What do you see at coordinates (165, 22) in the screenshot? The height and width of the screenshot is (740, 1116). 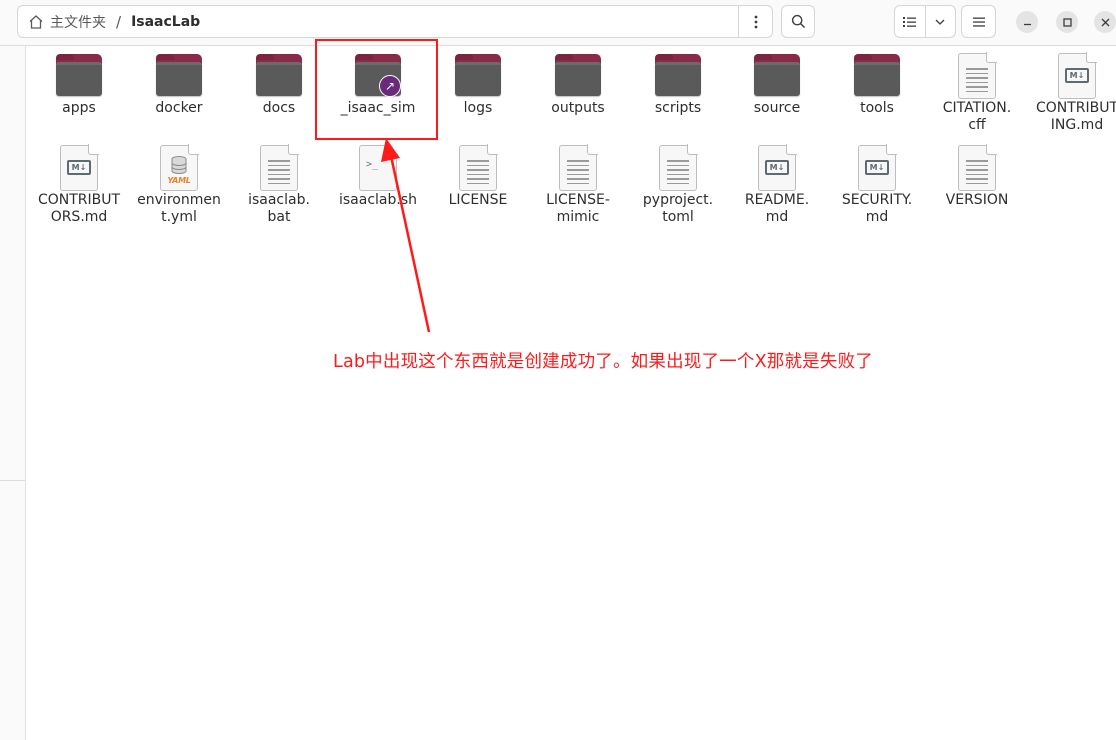 I see `breadcrumb-current: IsaacLab` at bounding box center [165, 22].